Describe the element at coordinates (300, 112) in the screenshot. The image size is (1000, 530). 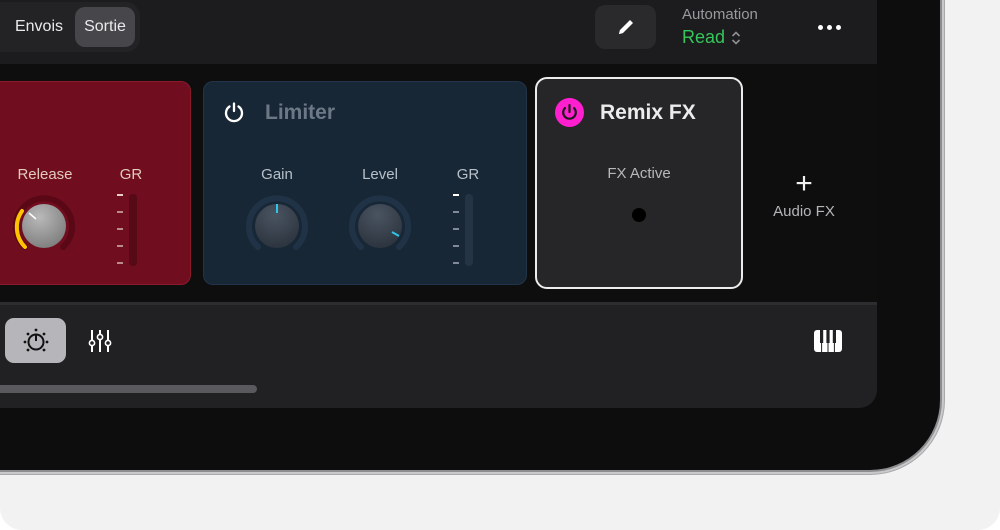
I see `limiter-title: Limiter` at that location.